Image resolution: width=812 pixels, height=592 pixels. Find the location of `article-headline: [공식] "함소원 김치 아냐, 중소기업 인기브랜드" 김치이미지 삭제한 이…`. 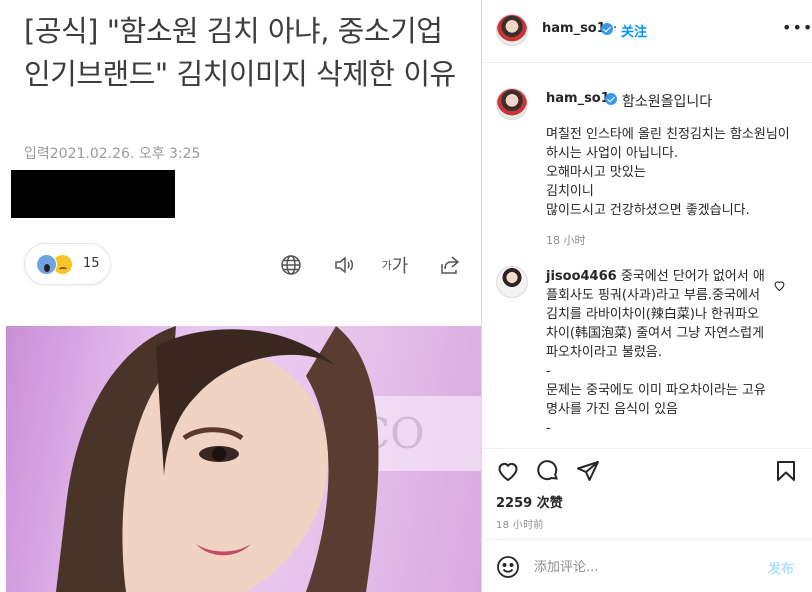

article-headline: [공식] "함소원 김치 아냐, 중소기업 인기브랜드" 김치이미지 삭제한 이… is located at coordinates (240, 52).